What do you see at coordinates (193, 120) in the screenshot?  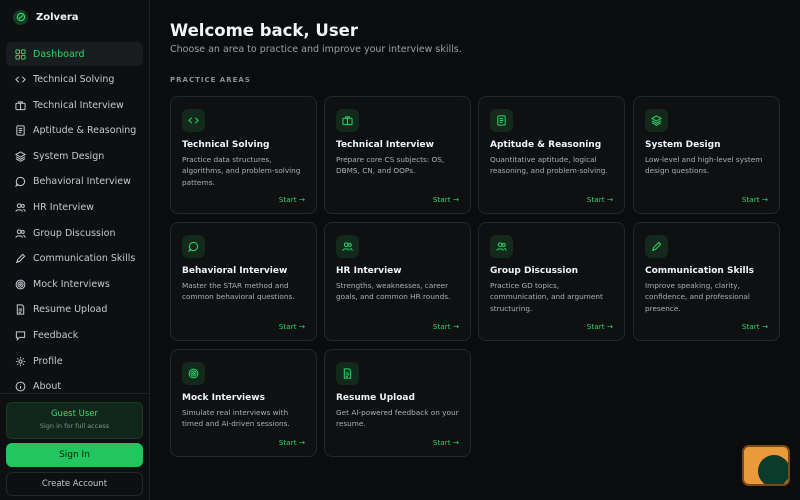 I see `code-icon` at bounding box center [193, 120].